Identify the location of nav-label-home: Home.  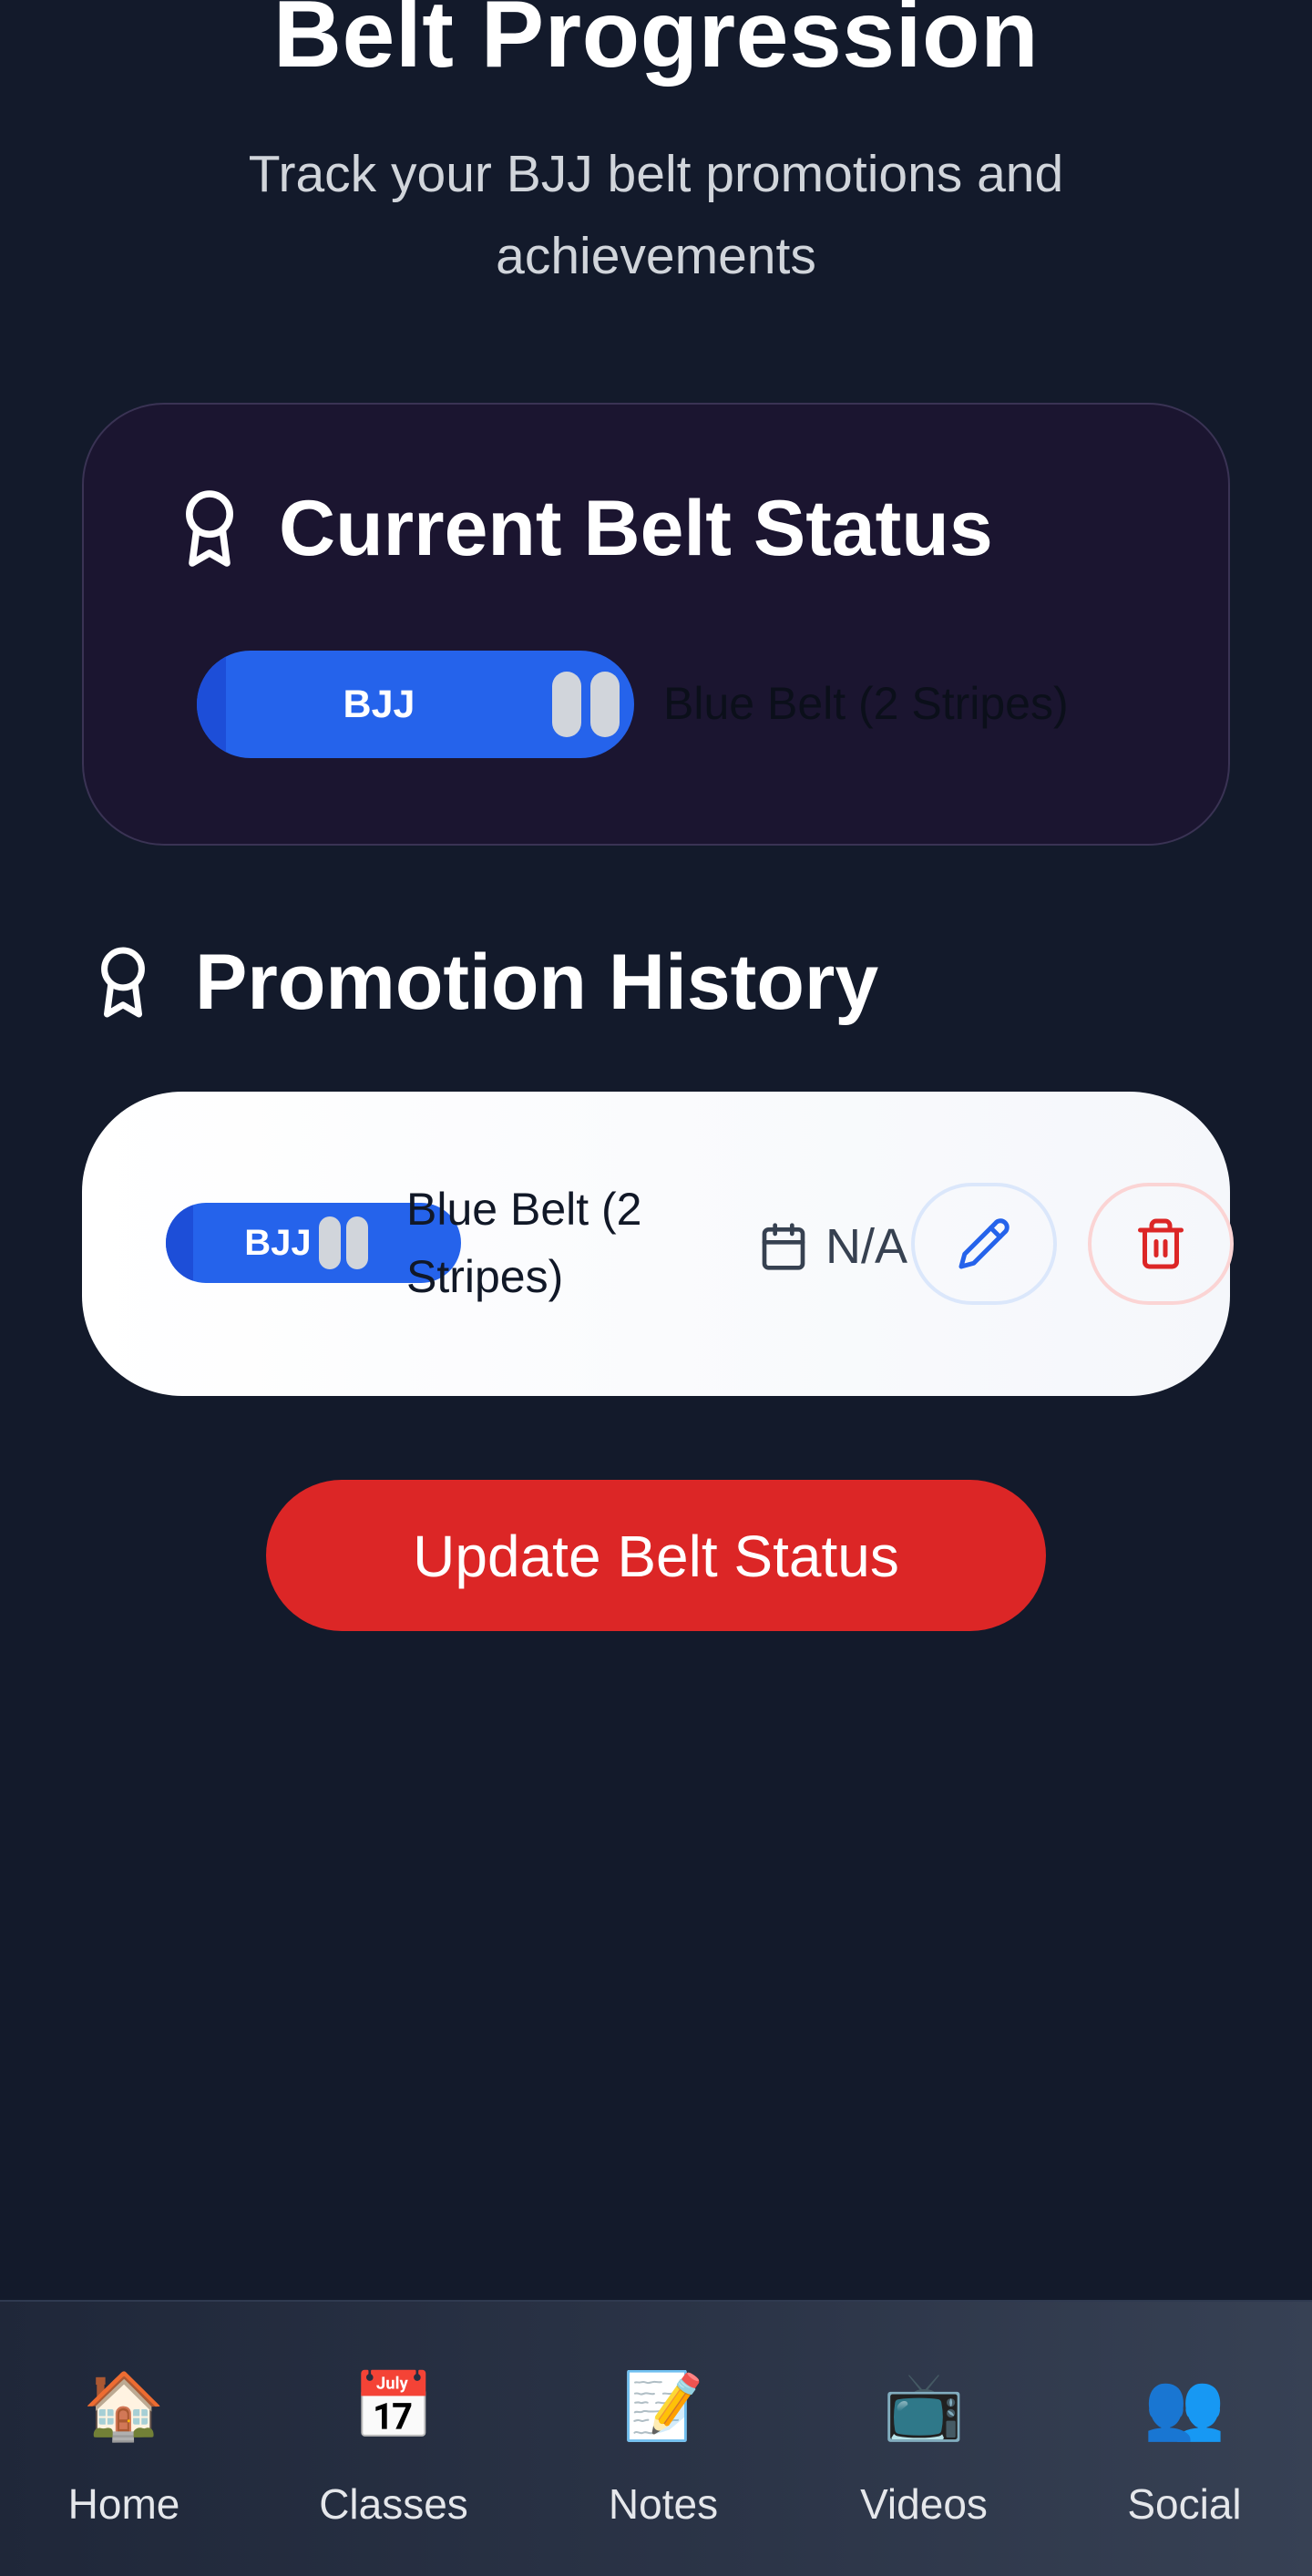
(124, 2504).